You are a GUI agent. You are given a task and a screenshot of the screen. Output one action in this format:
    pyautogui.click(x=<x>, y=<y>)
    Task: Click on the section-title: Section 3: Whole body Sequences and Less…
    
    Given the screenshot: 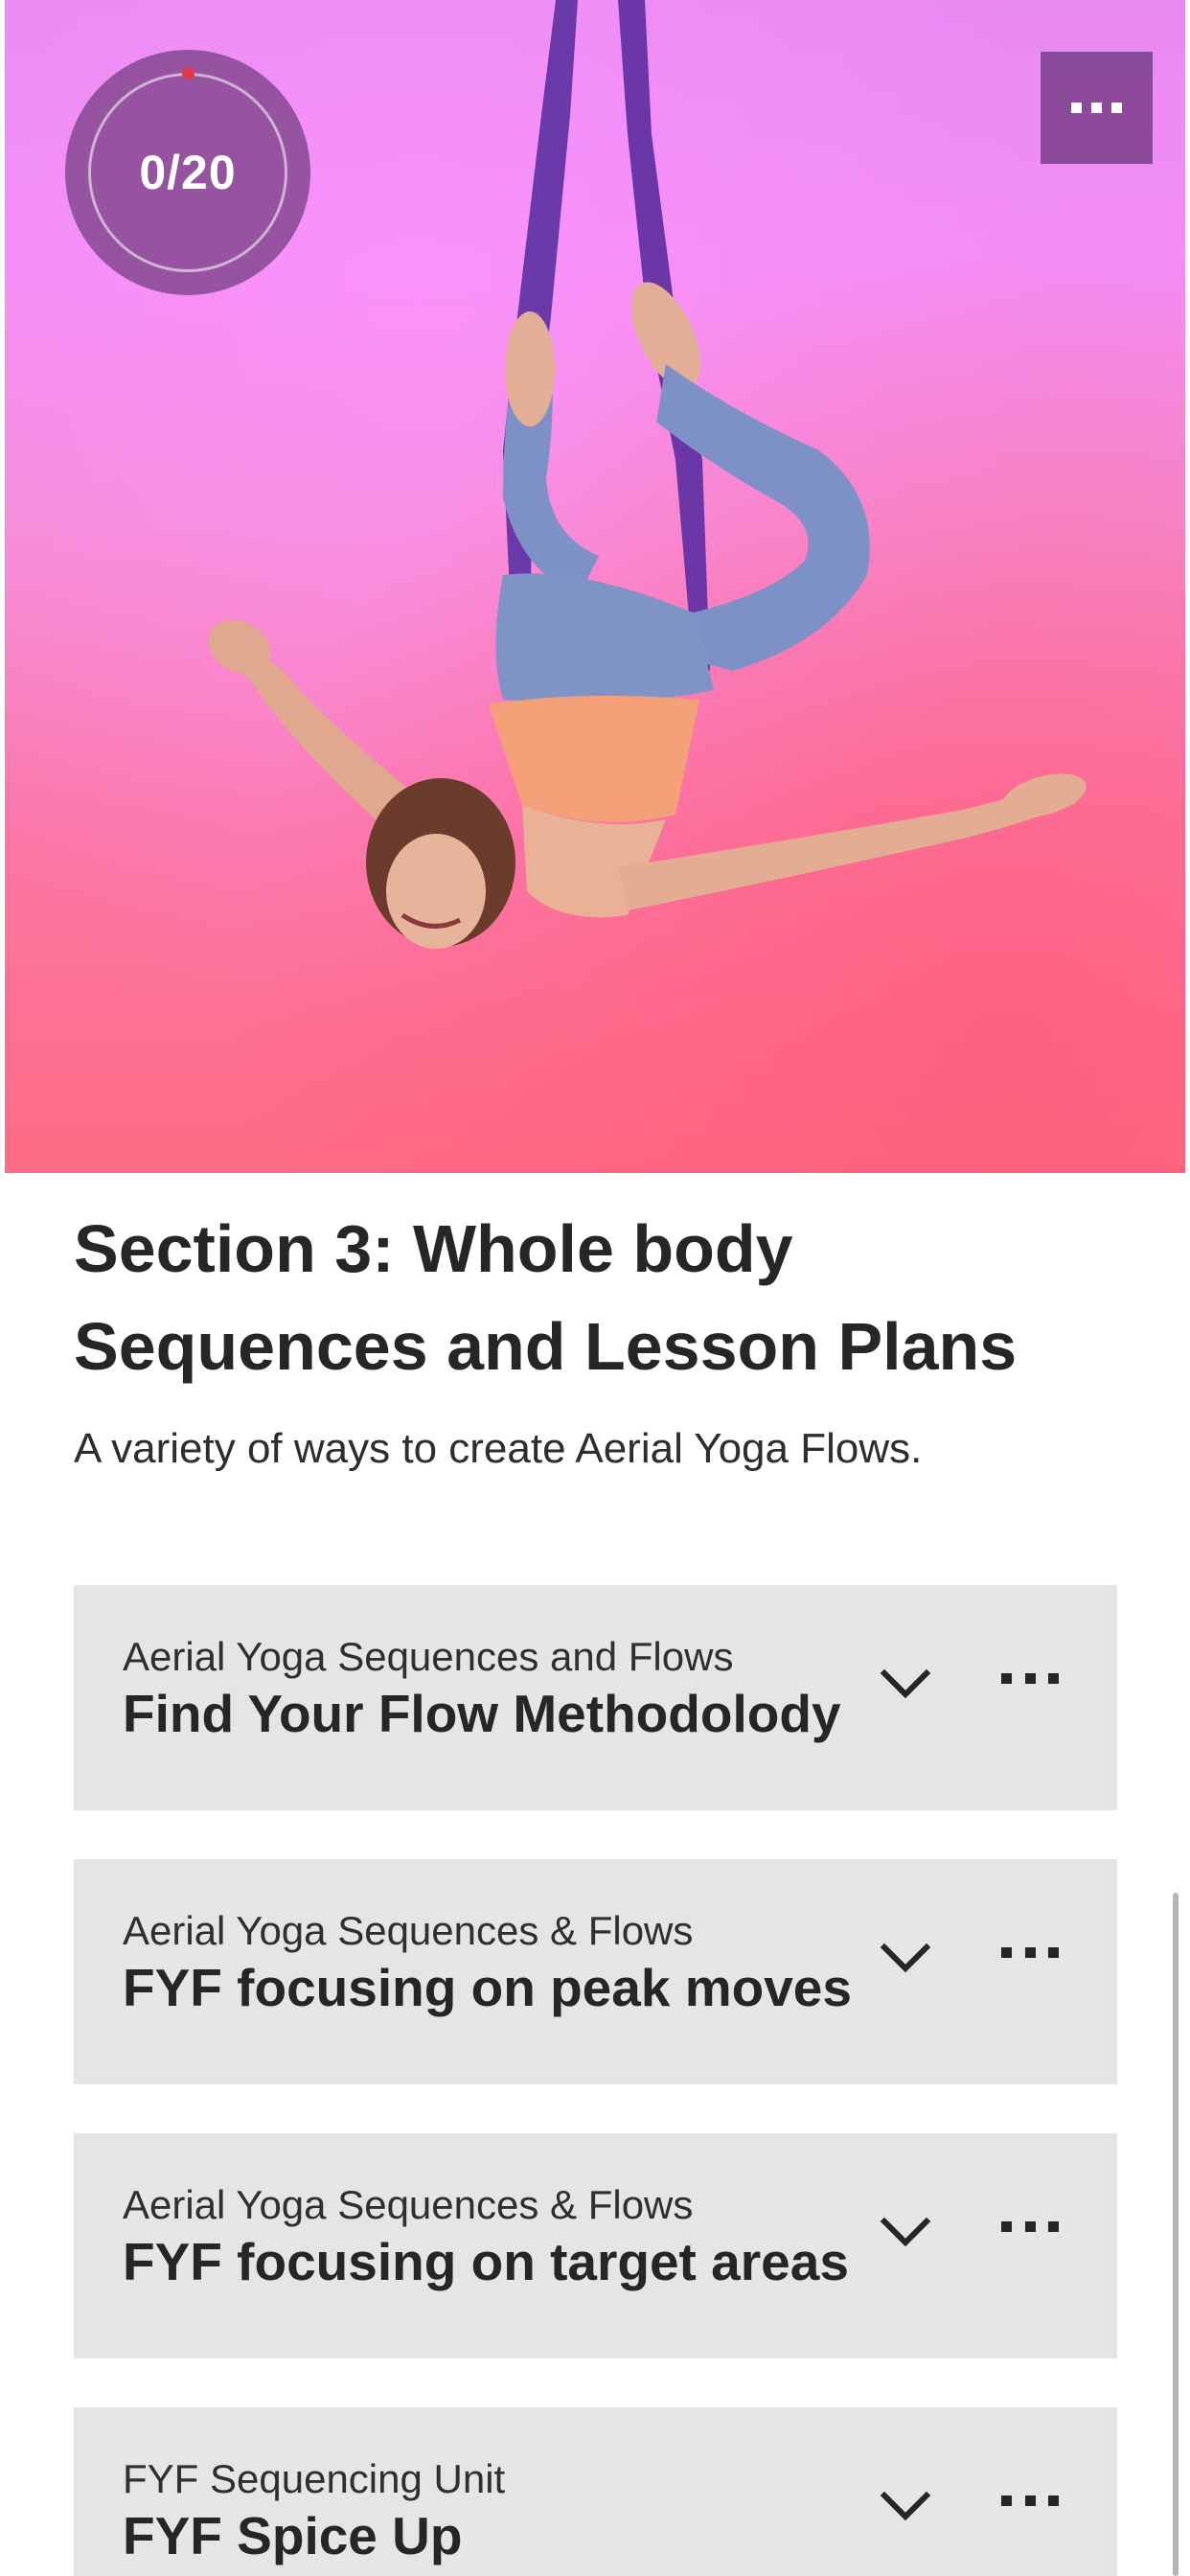 What is the action you would take?
    pyautogui.click(x=546, y=1297)
    